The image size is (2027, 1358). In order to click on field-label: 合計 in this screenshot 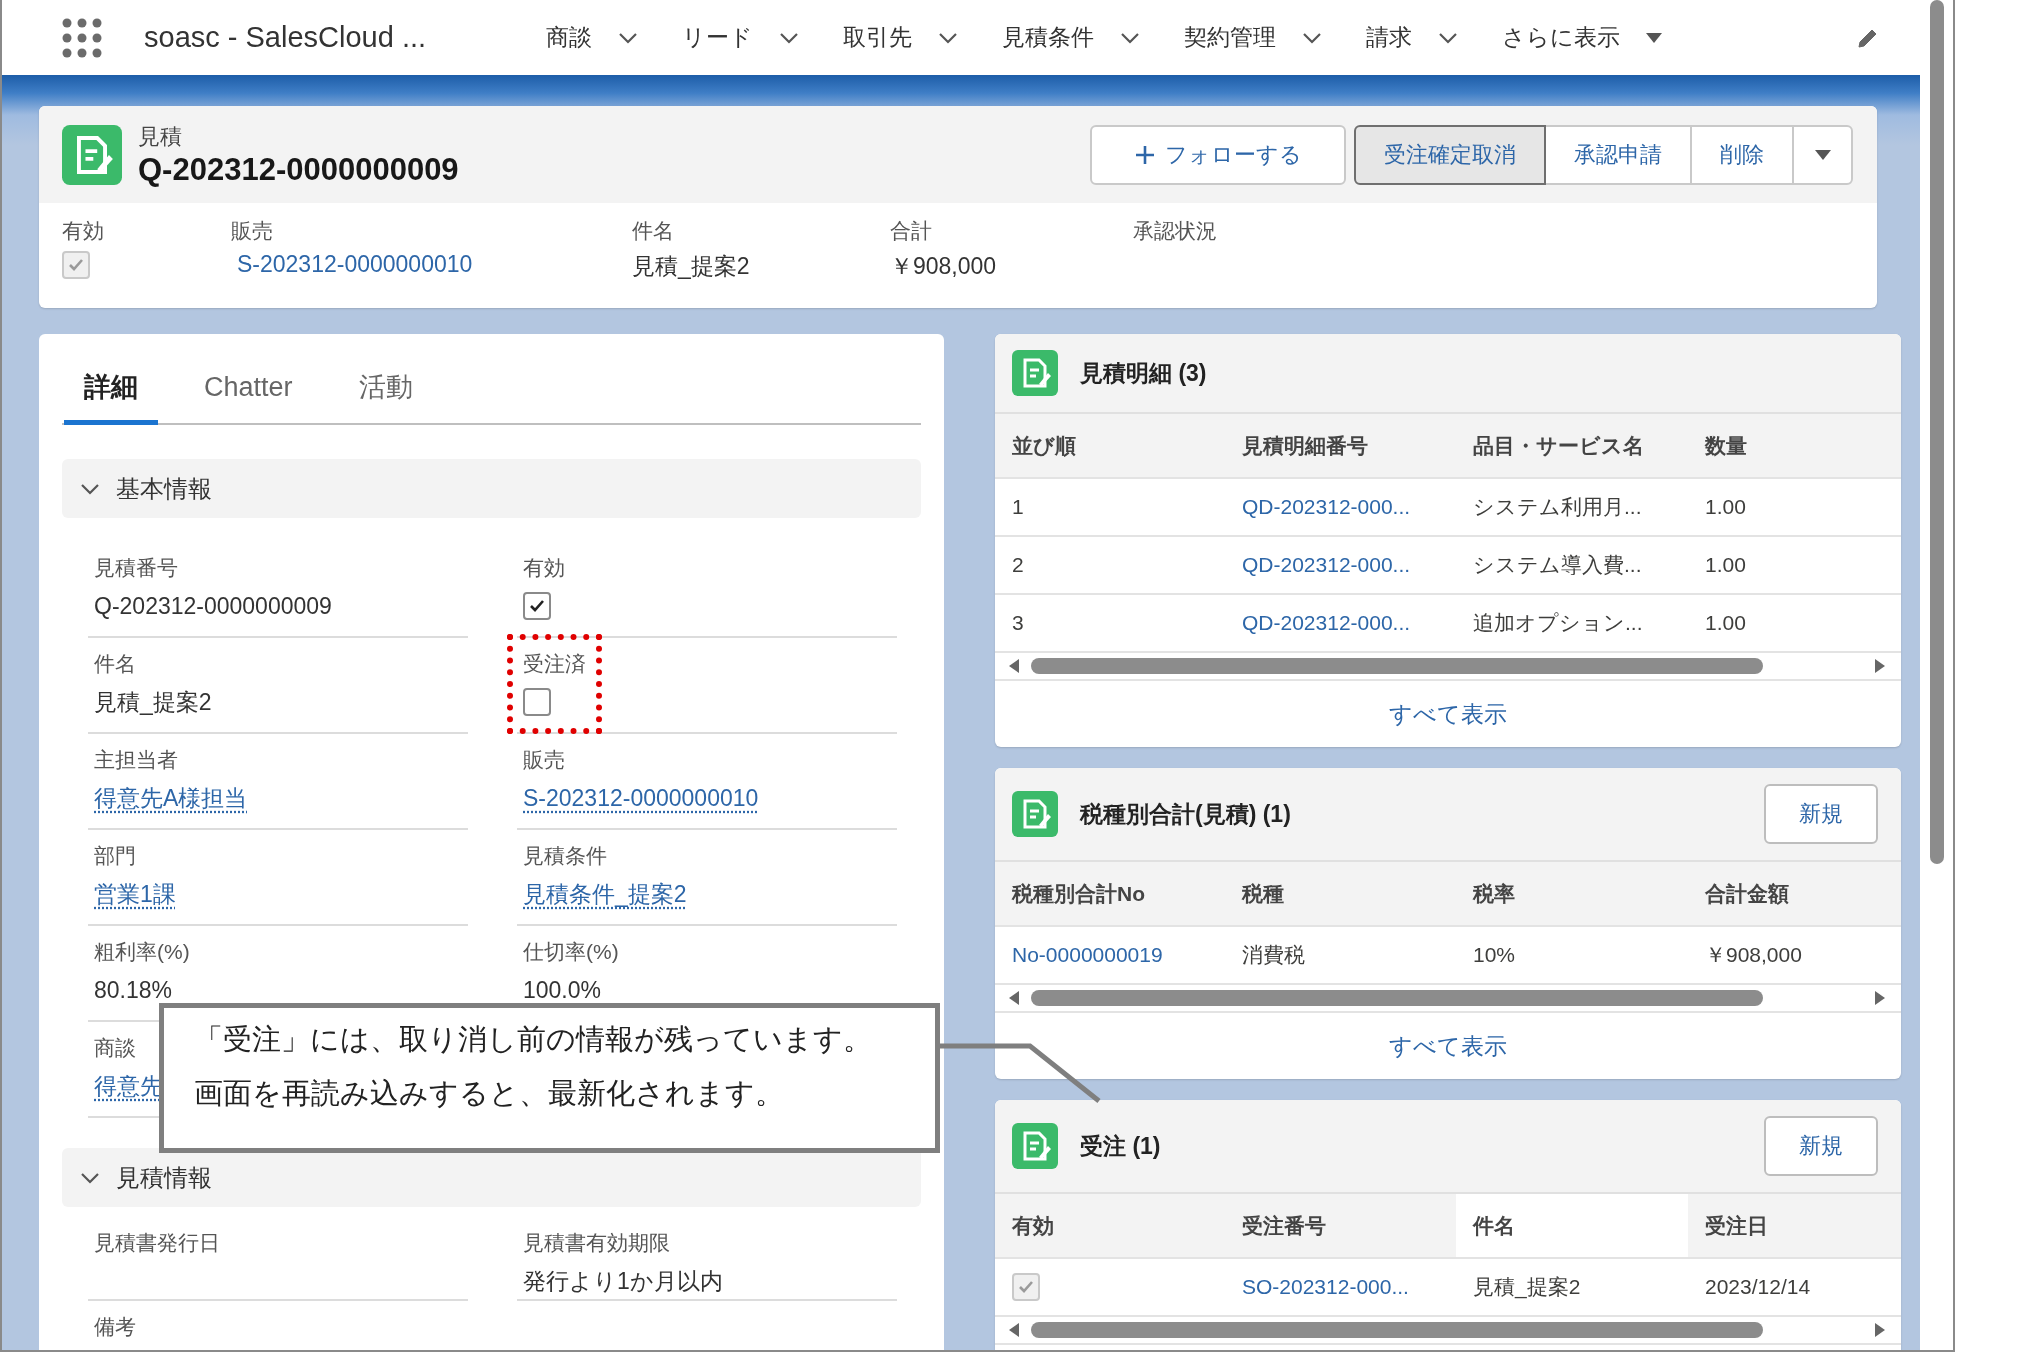, I will do `click(911, 231)`.